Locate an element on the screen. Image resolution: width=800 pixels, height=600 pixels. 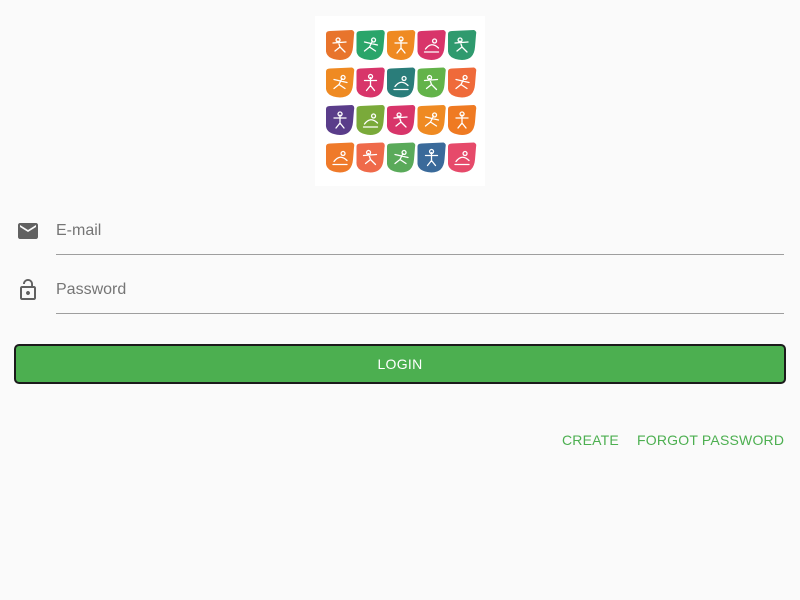
password-underline is located at coordinates (420, 313).